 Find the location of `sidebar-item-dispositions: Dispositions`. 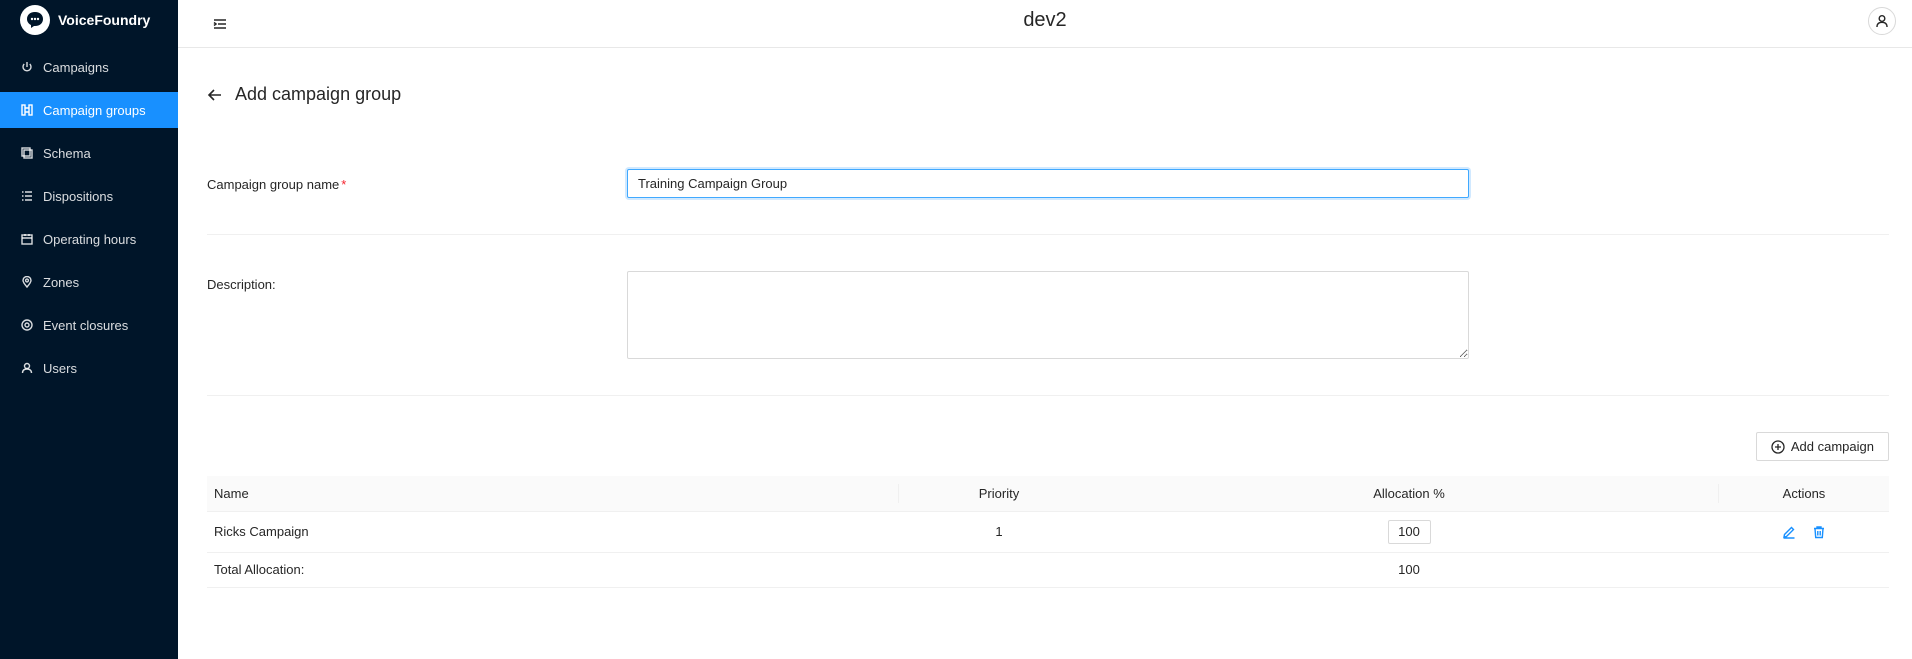

sidebar-item-dispositions: Dispositions is located at coordinates (89, 196).